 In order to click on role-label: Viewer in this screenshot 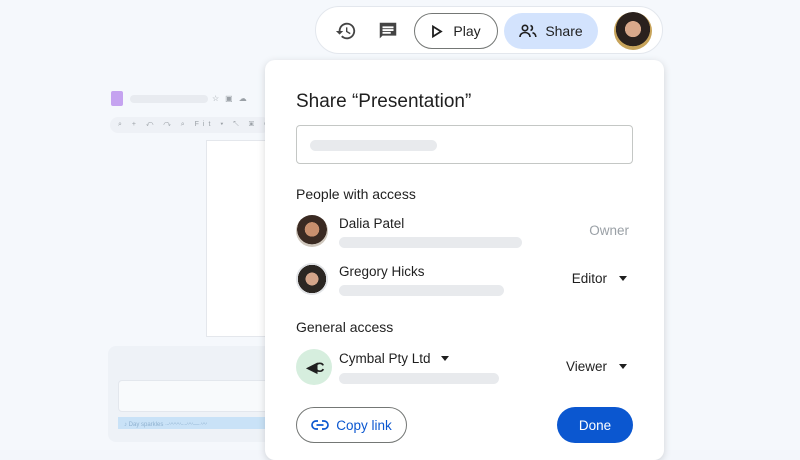, I will do `click(586, 366)`.